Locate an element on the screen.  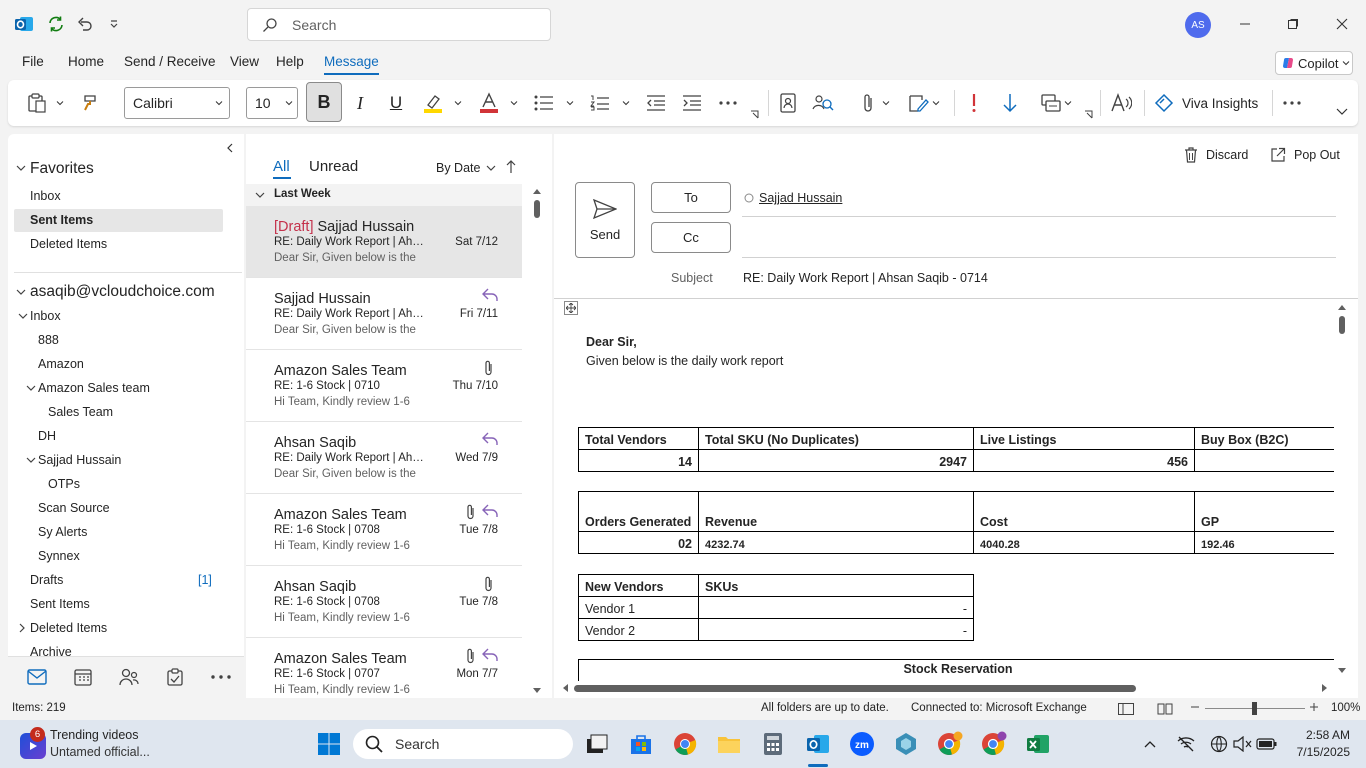
close-icon is located at coordinates (1342, 24).